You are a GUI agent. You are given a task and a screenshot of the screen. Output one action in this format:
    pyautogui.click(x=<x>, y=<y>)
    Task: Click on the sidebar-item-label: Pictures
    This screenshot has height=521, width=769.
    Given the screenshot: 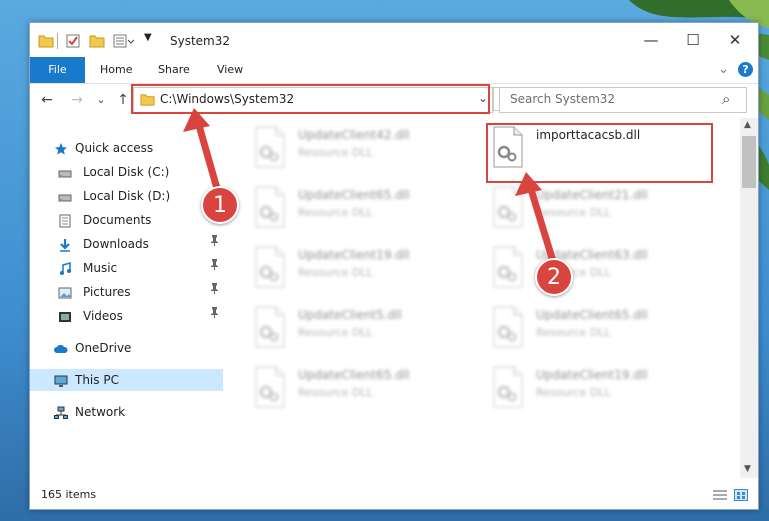 What is the action you would take?
    pyautogui.click(x=107, y=292)
    